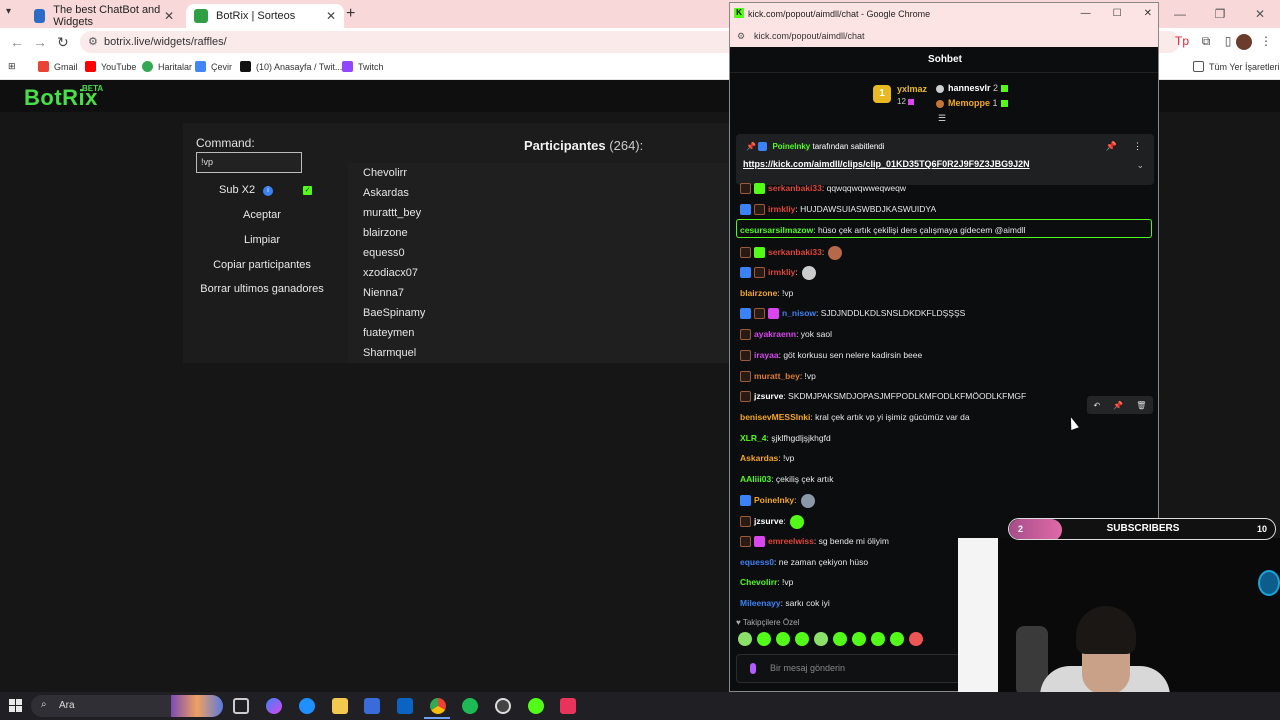  I want to click on clear-button: Limpiar, so click(262, 240).